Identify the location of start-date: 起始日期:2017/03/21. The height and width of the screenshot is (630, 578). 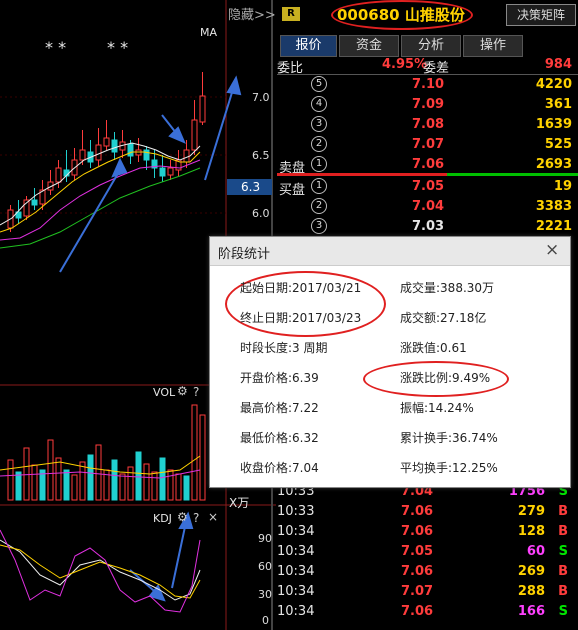
(301, 288).